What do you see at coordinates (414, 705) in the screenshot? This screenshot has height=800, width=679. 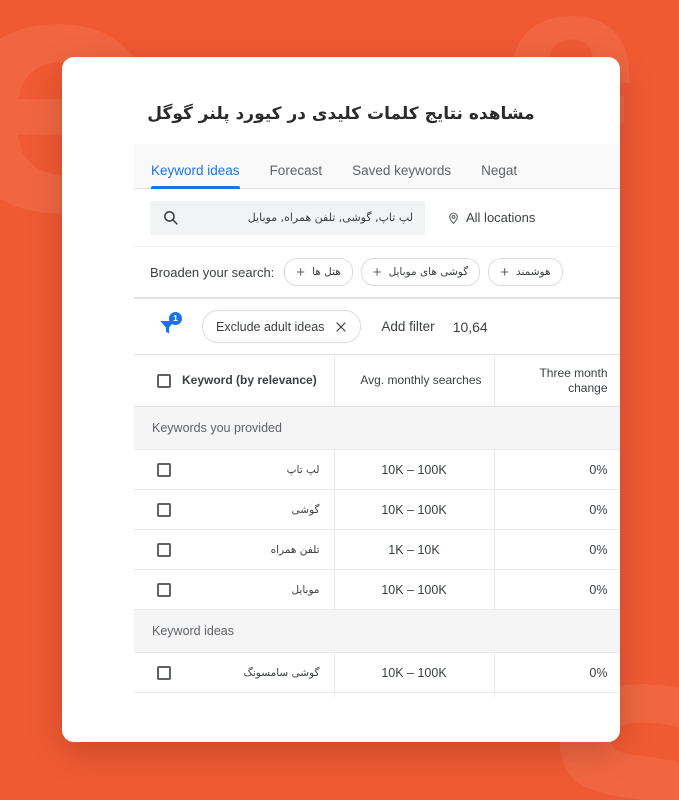 I see `cell-avg-monthly-searches` at bounding box center [414, 705].